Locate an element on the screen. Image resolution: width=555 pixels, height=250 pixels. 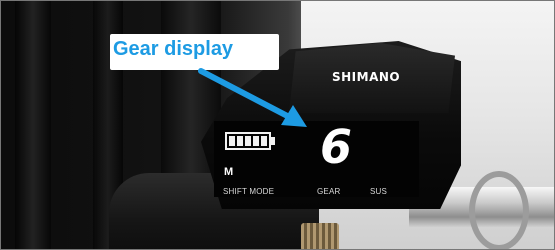
gear-label: GEAR is located at coordinates (329, 191).